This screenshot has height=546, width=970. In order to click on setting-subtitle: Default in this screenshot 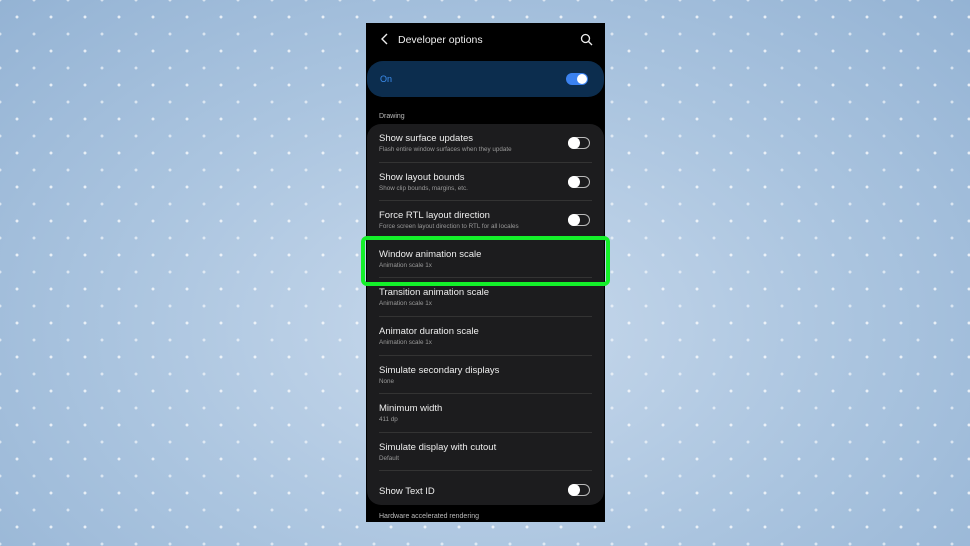, I will do `click(389, 458)`.